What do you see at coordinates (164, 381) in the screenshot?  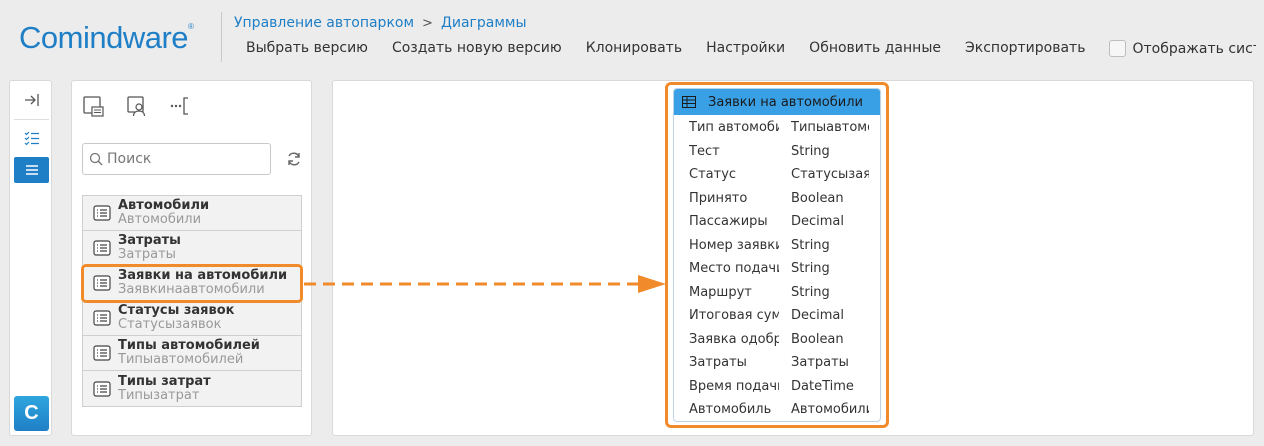 I see `entity-name: Типы затрат` at bounding box center [164, 381].